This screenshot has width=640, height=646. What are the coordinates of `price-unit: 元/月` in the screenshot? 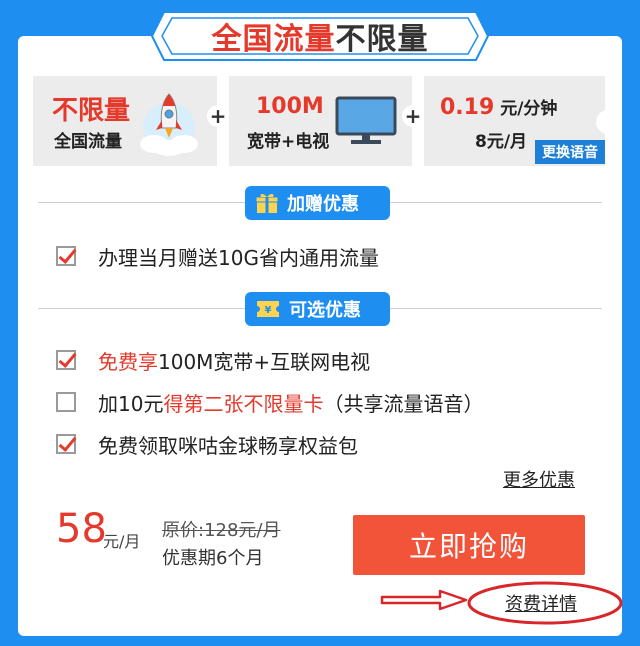 It's located at (122, 541).